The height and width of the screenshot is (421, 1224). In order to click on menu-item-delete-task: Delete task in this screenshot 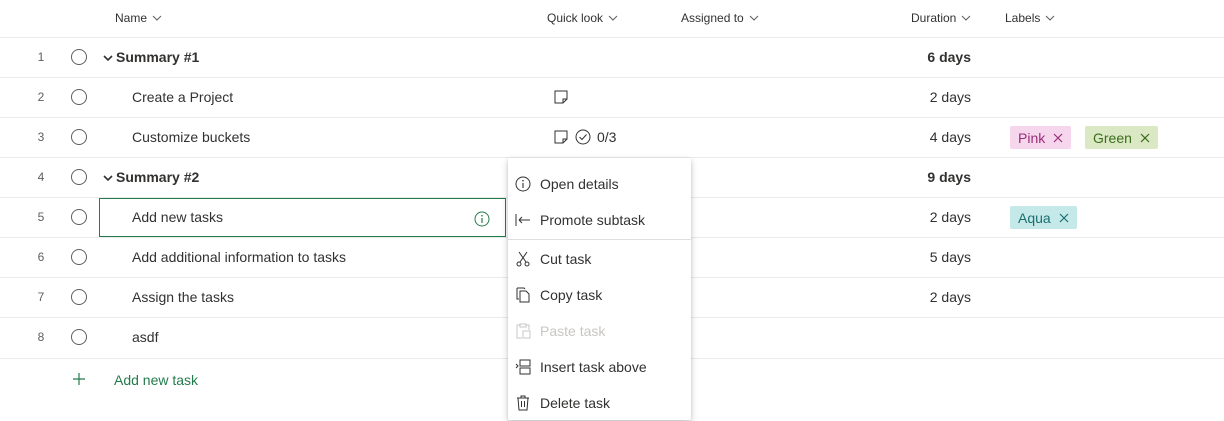, I will do `click(599, 403)`.